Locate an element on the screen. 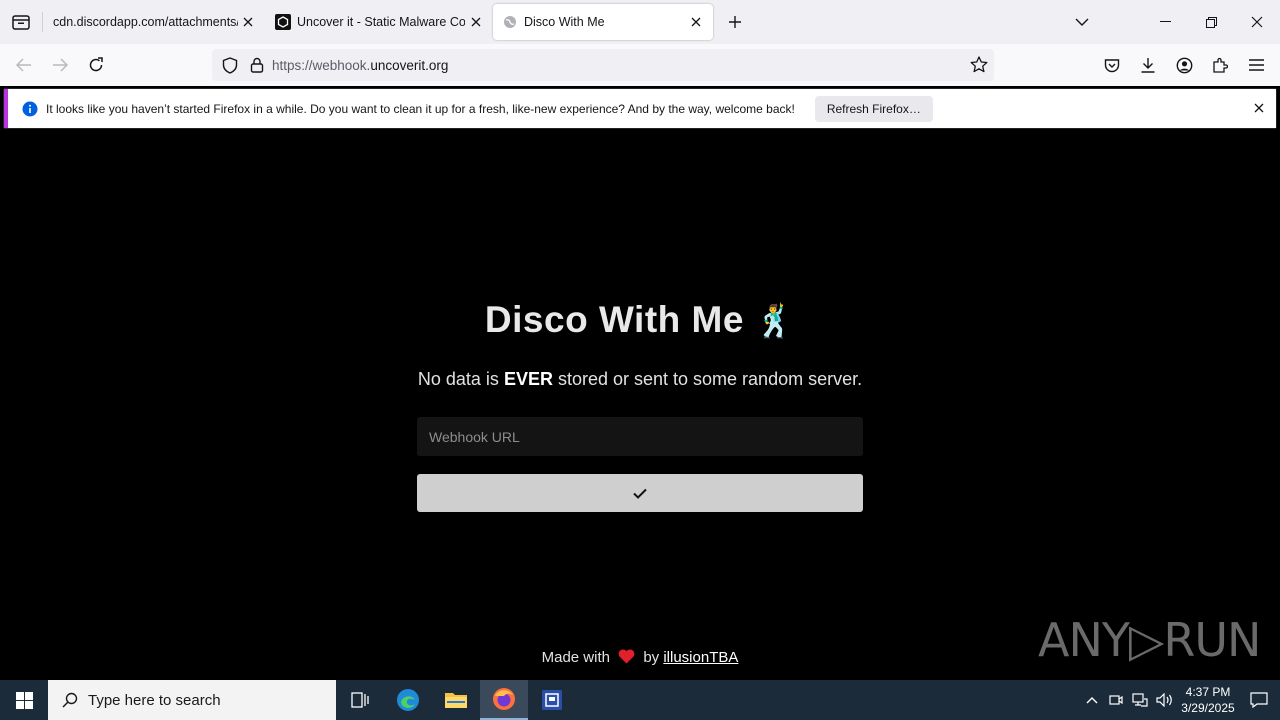 Image resolution: width=1280 pixels, height=720 pixels. tab-discord-cdn: cdn.discordapp.com/attachments/1 is located at coordinates (154, 22).